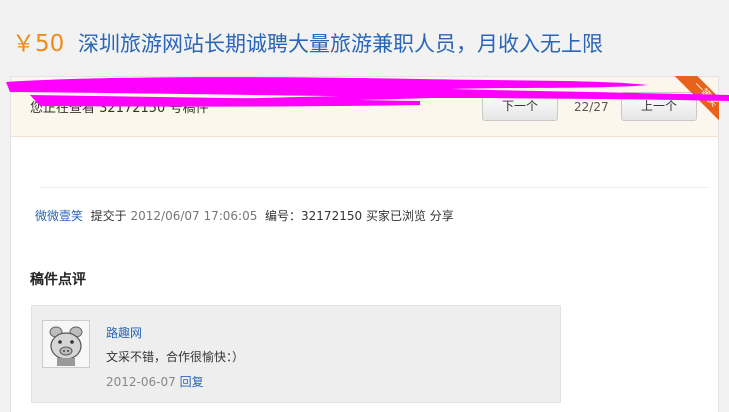 This screenshot has width=729, height=412. I want to click on avatar, so click(66, 344).